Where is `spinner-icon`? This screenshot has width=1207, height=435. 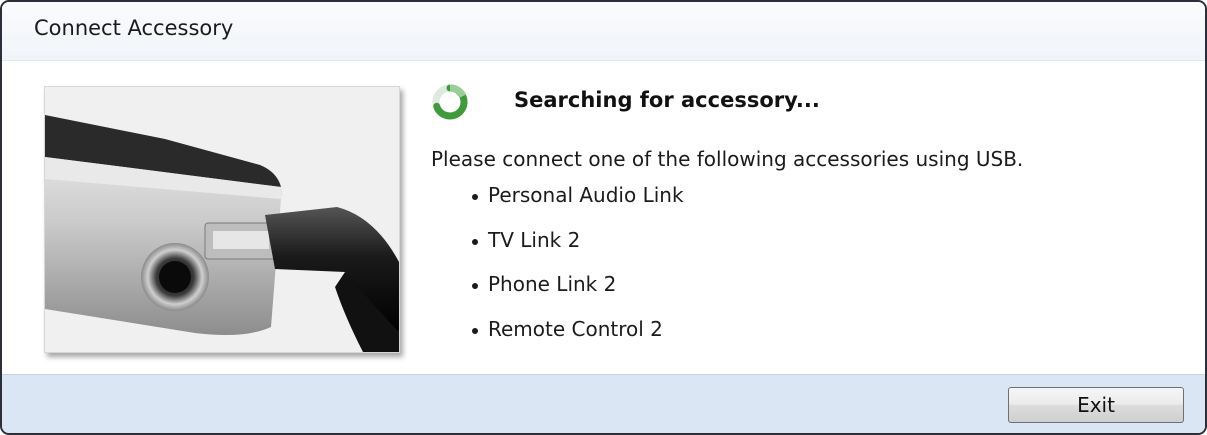 spinner-icon is located at coordinates (450, 102).